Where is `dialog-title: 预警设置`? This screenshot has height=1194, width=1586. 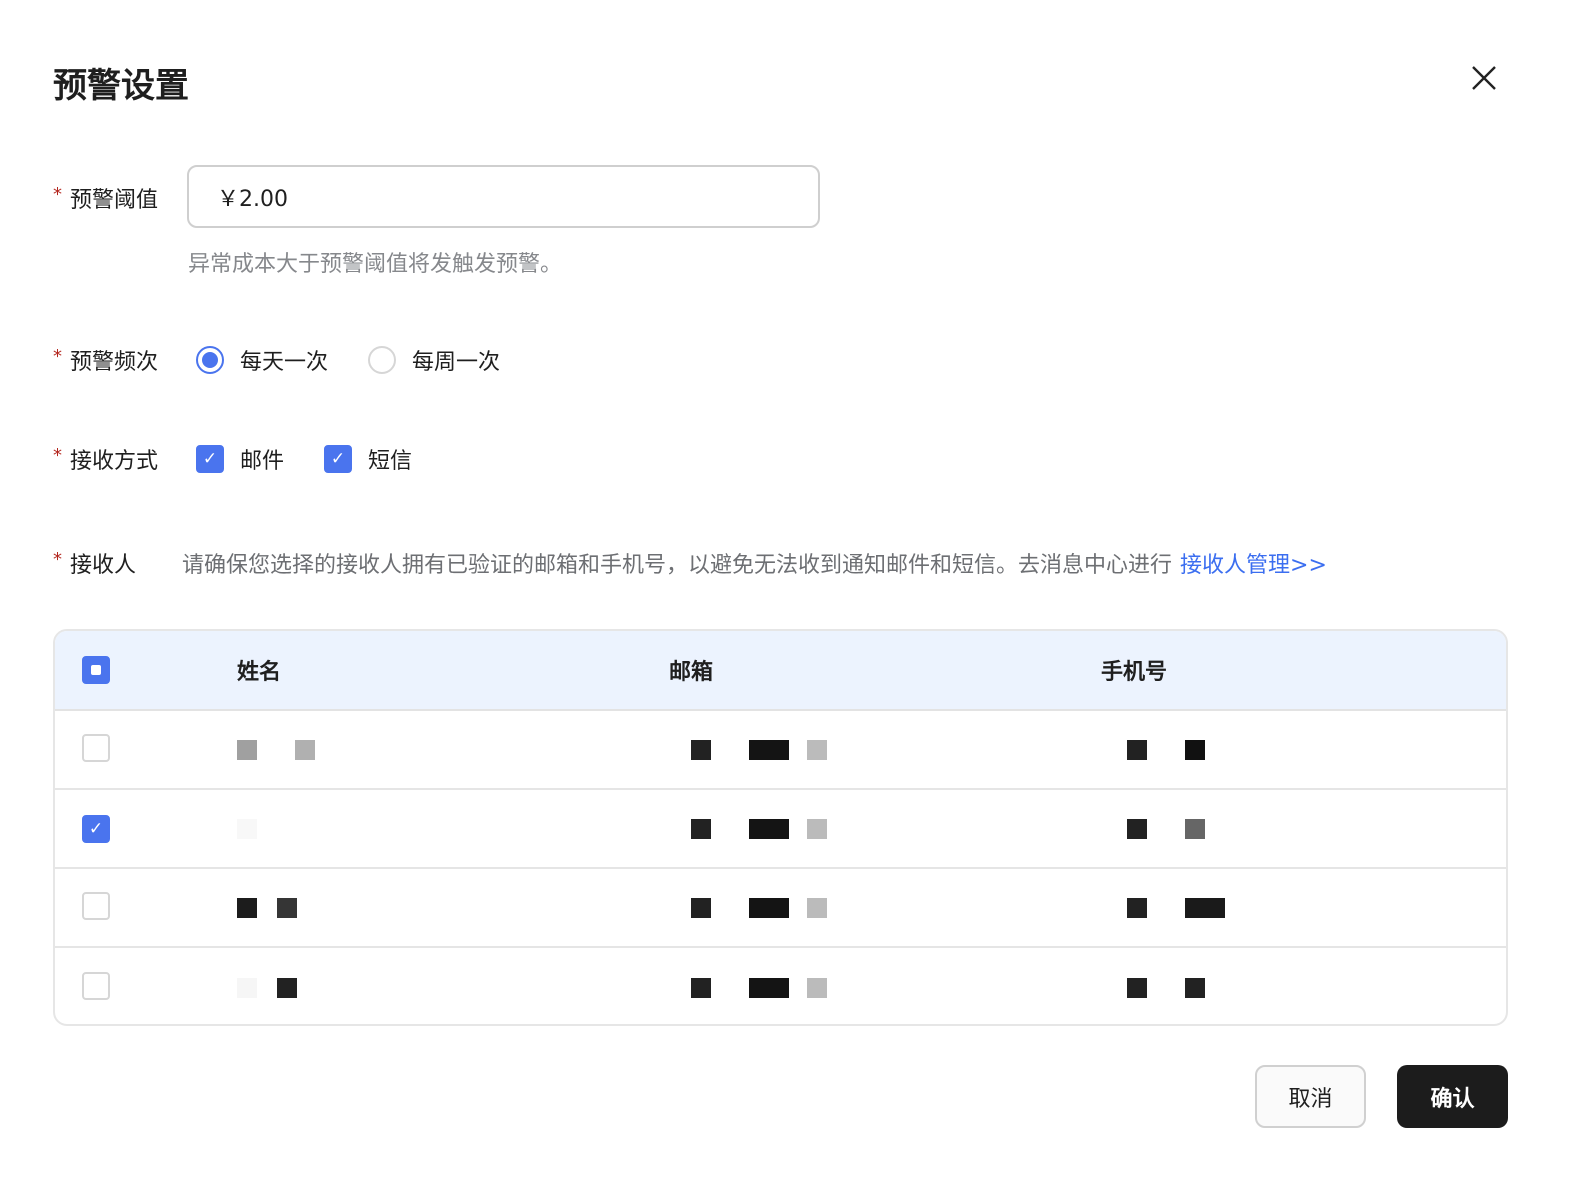 dialog-title: 预警设置 is located at coordinates (121, 86).